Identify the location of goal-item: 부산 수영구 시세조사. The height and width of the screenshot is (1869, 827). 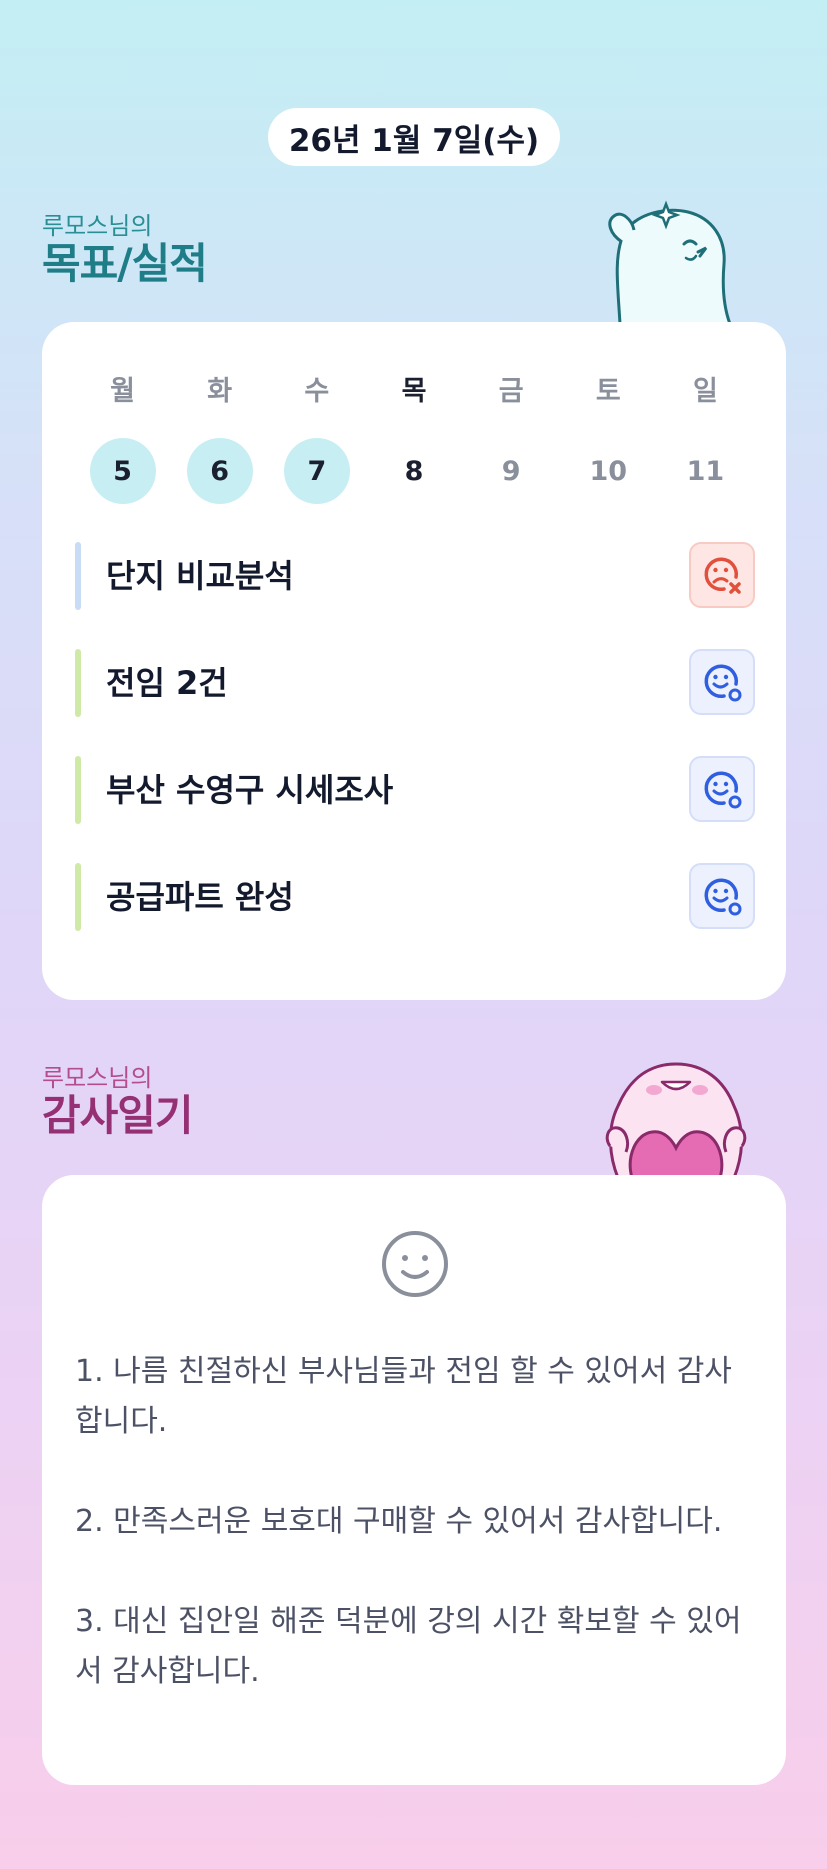
(415, 790).